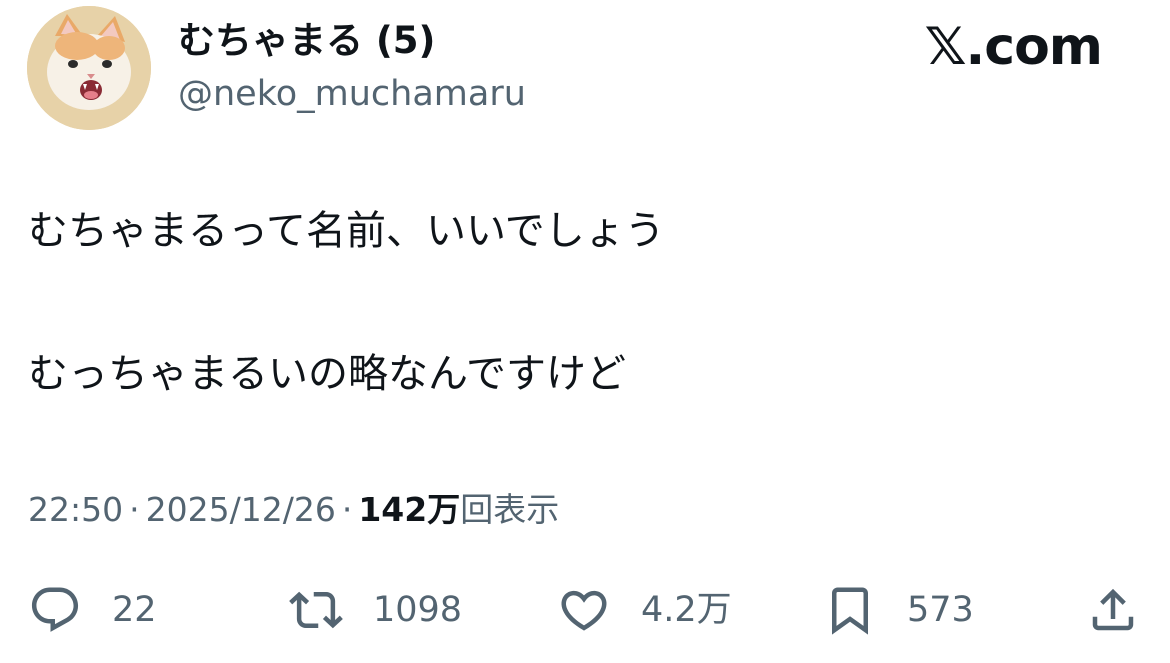 Image resolution: width=1170 pixels, height=663 pixels. What do you see at coordinates (352, 94) in the screenshot?
I see `author-handle: @neko_muchamaru` at bounding box center [352, 94].